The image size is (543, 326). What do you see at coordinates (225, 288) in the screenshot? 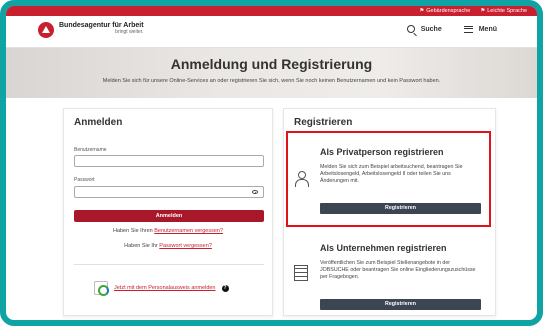
I see `info-icon: ?` at bounding box center [225, 288].